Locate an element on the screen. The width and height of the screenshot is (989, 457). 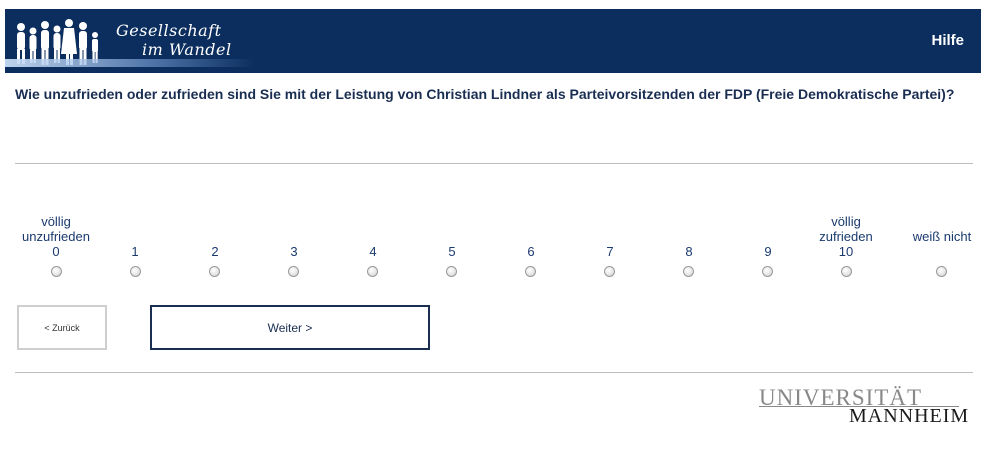
scale-label-1: 1 is located at coordinates (135, 251).